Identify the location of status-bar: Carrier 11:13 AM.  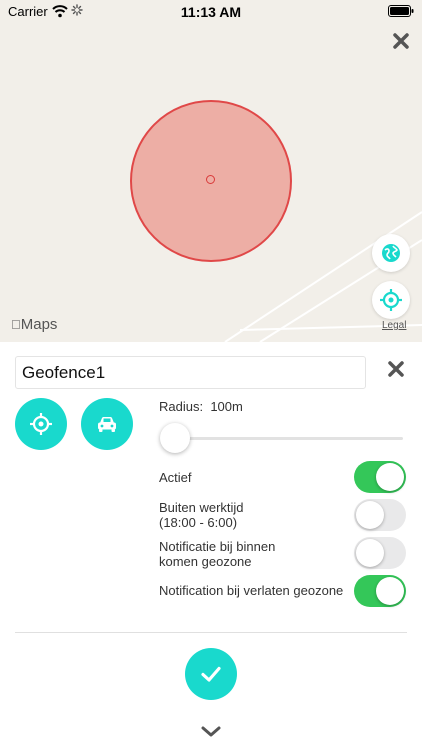
(211, 12).